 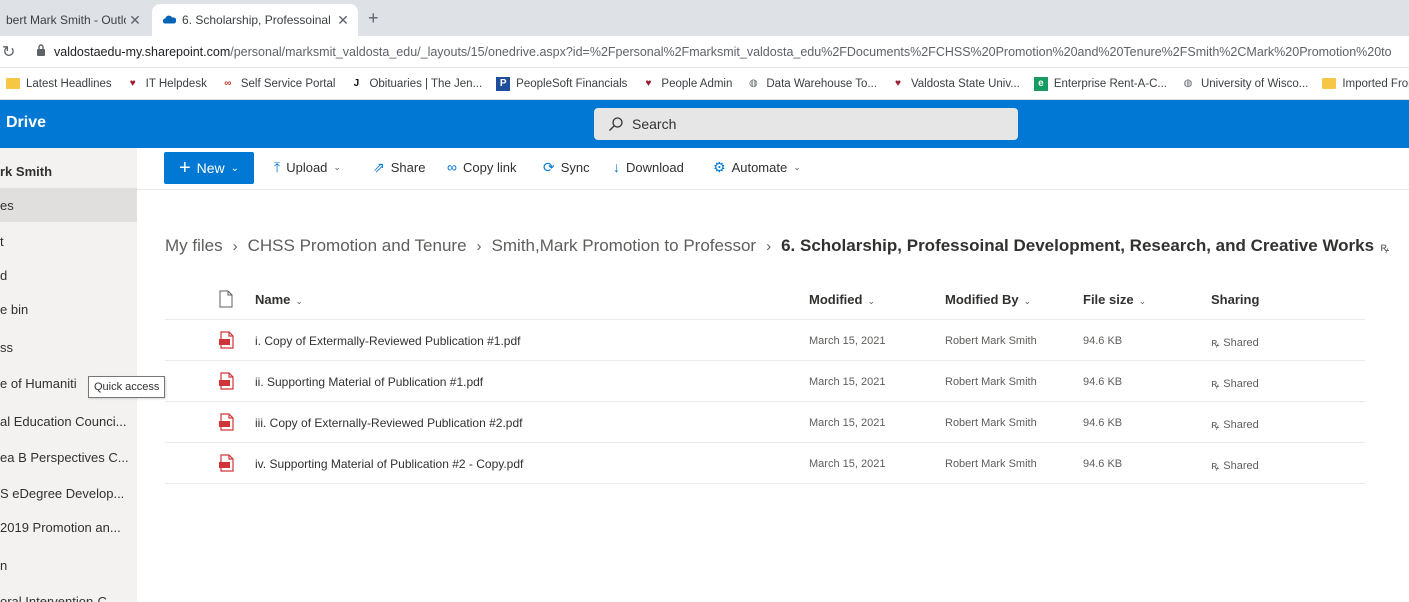 I want to click on link-icon: ∞, so click(x=452, y=167).